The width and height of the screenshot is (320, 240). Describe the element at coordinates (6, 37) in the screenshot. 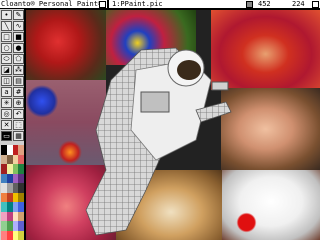

I see `rectangle-tool: □` at that location.